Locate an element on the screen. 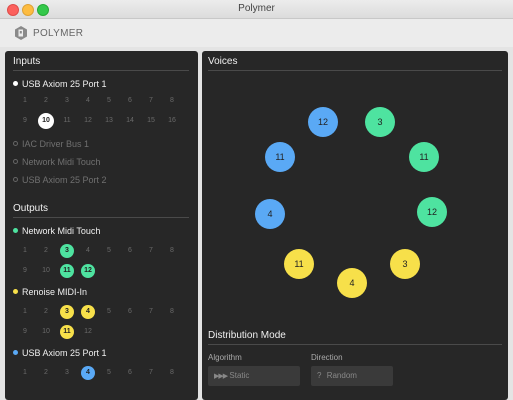 This screenshot has width=513, height=400. channel-button: 13 is located at coordinates (109, 121).